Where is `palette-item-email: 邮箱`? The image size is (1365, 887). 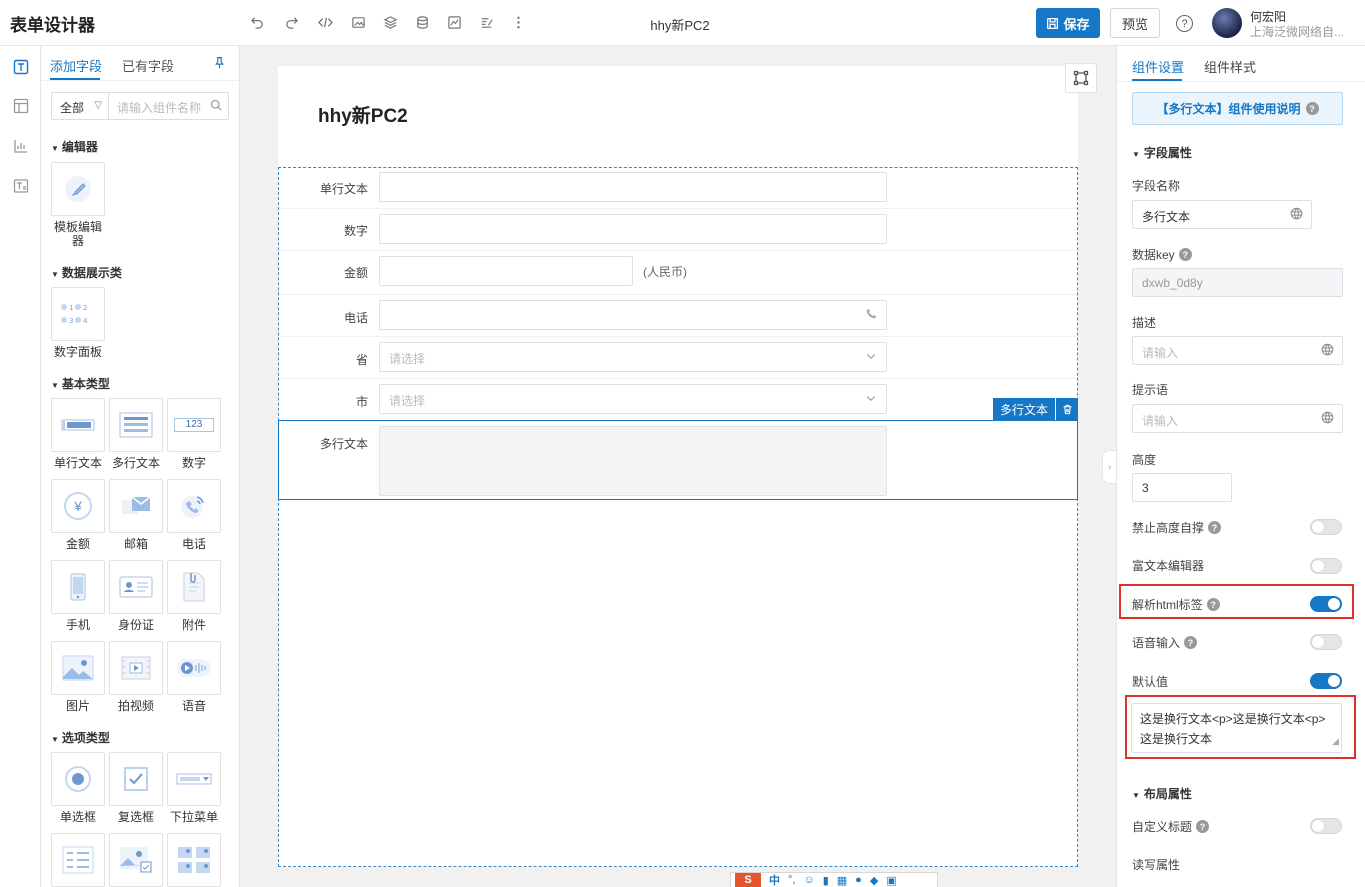 palette-item-email: 邮箱 is located at coordinates (136, 515).